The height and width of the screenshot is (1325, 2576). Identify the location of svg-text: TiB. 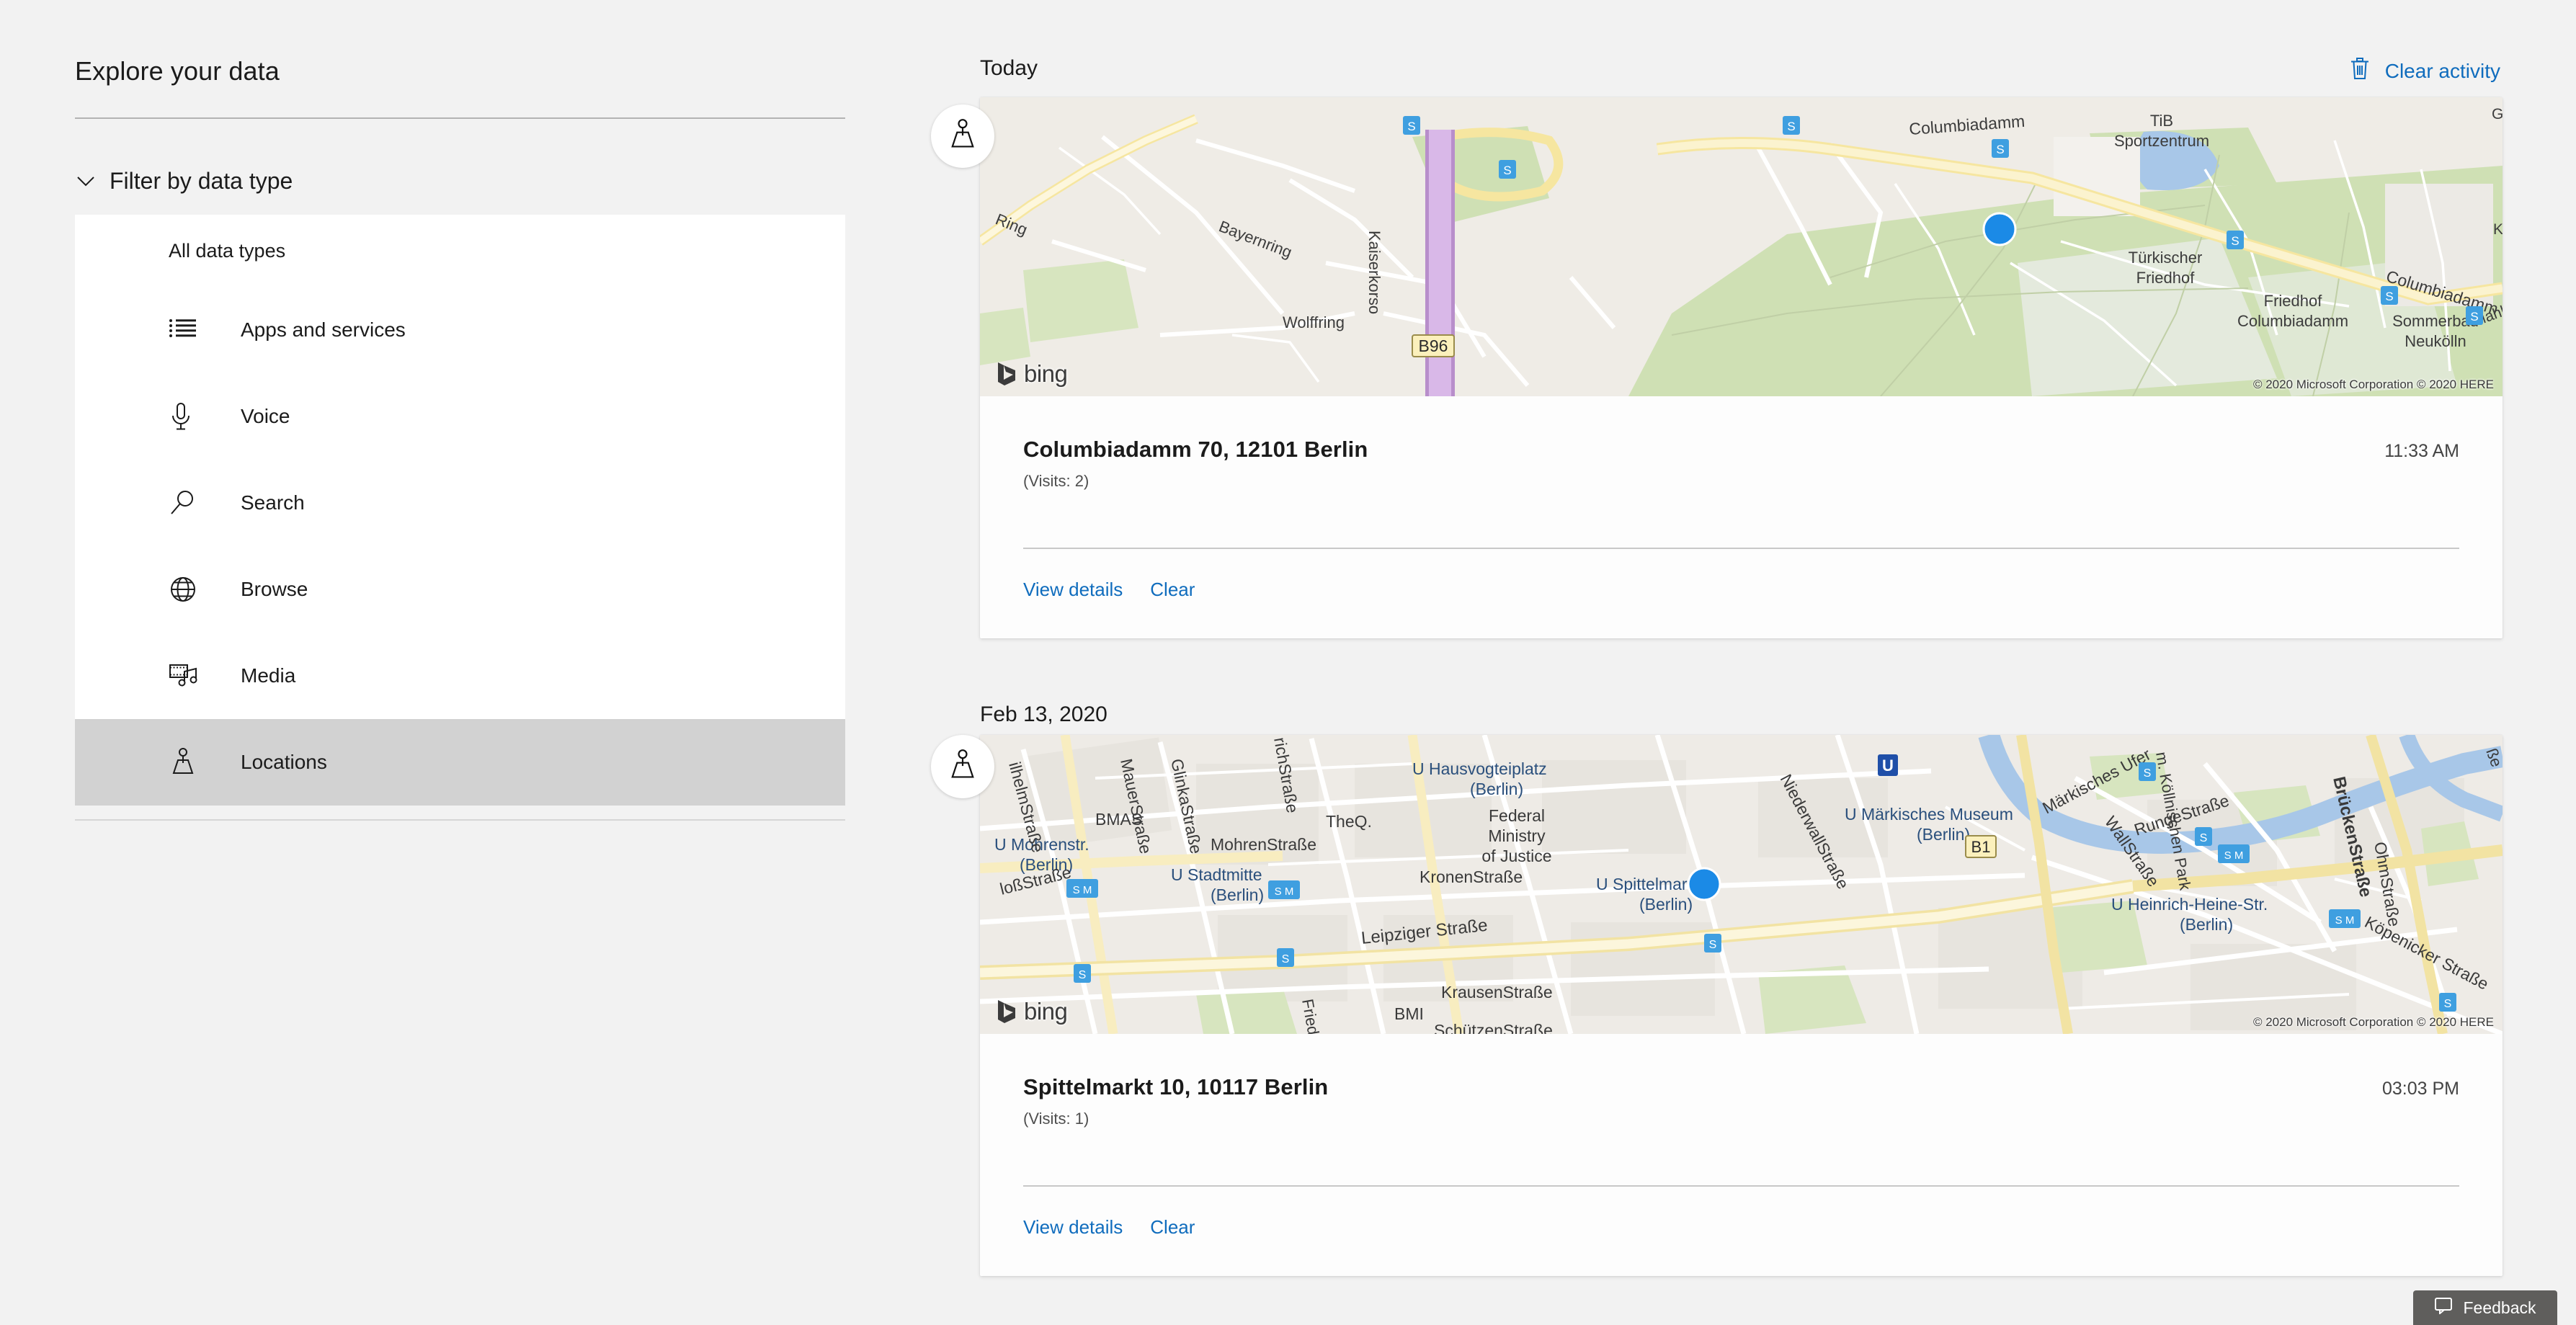
(2161, 121).